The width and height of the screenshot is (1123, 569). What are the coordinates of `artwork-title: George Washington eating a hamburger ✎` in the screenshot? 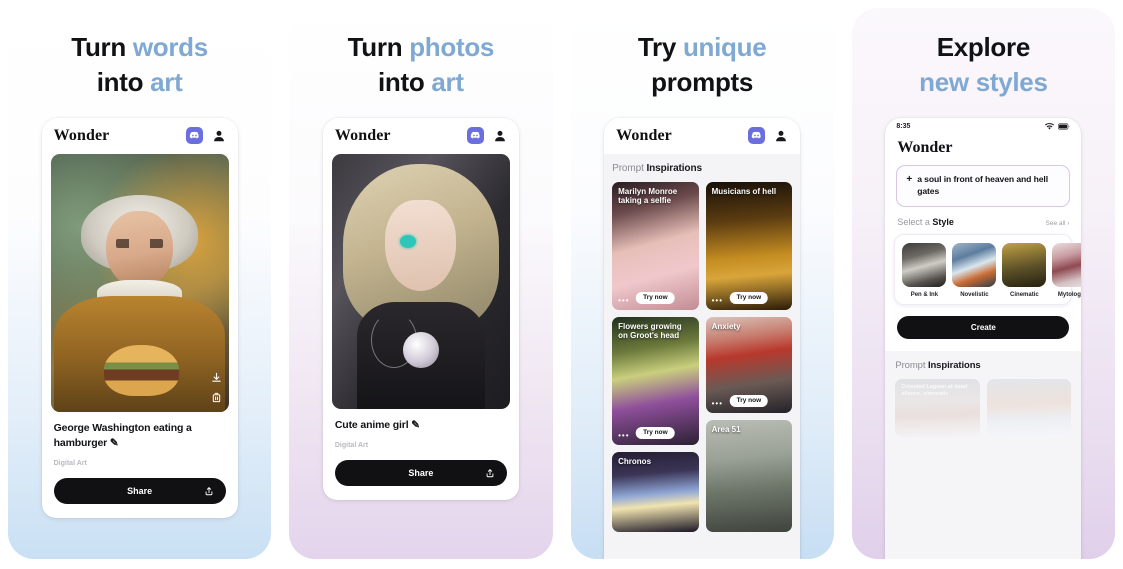 It's located at (122, 435).